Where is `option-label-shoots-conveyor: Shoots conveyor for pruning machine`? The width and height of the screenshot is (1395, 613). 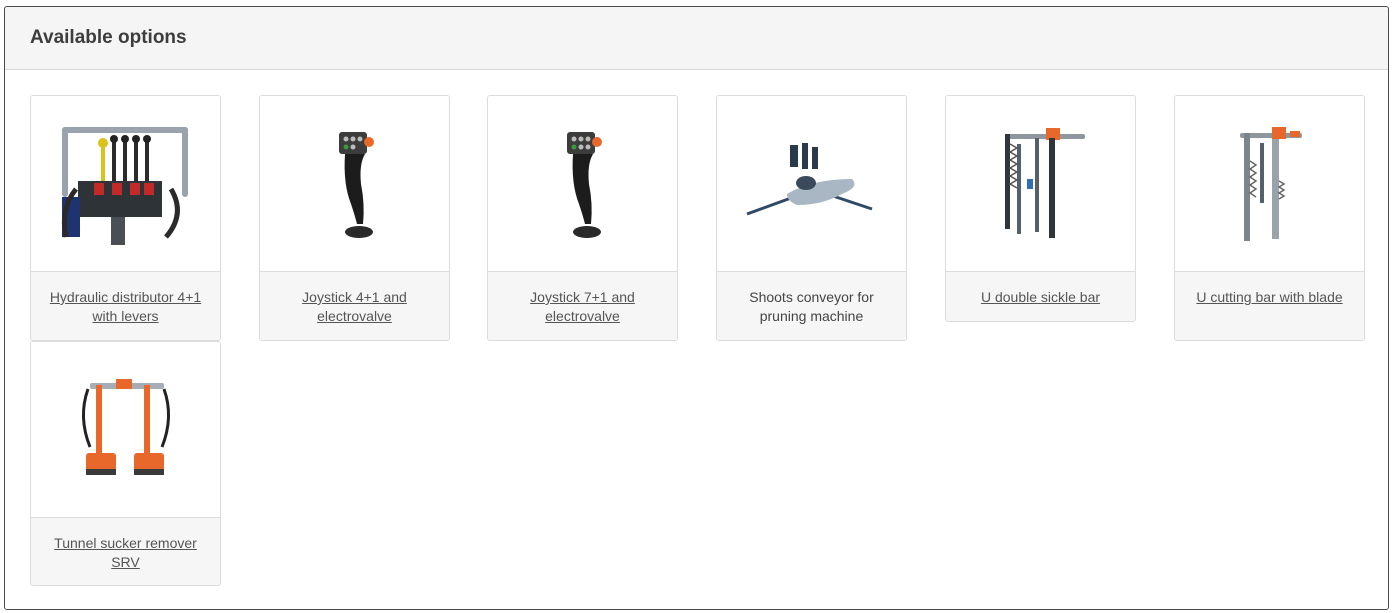 option-label-shoots-conveyor: Shoots conveyor for pruning machine is located at coordinates (811, 306).